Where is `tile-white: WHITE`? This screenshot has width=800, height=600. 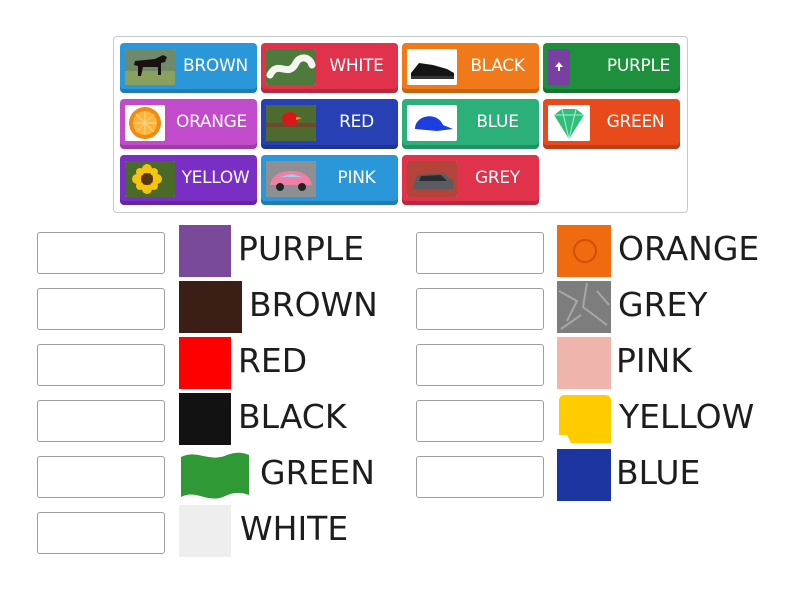 tile-white: WHITE is located at coordinates (329, 68).